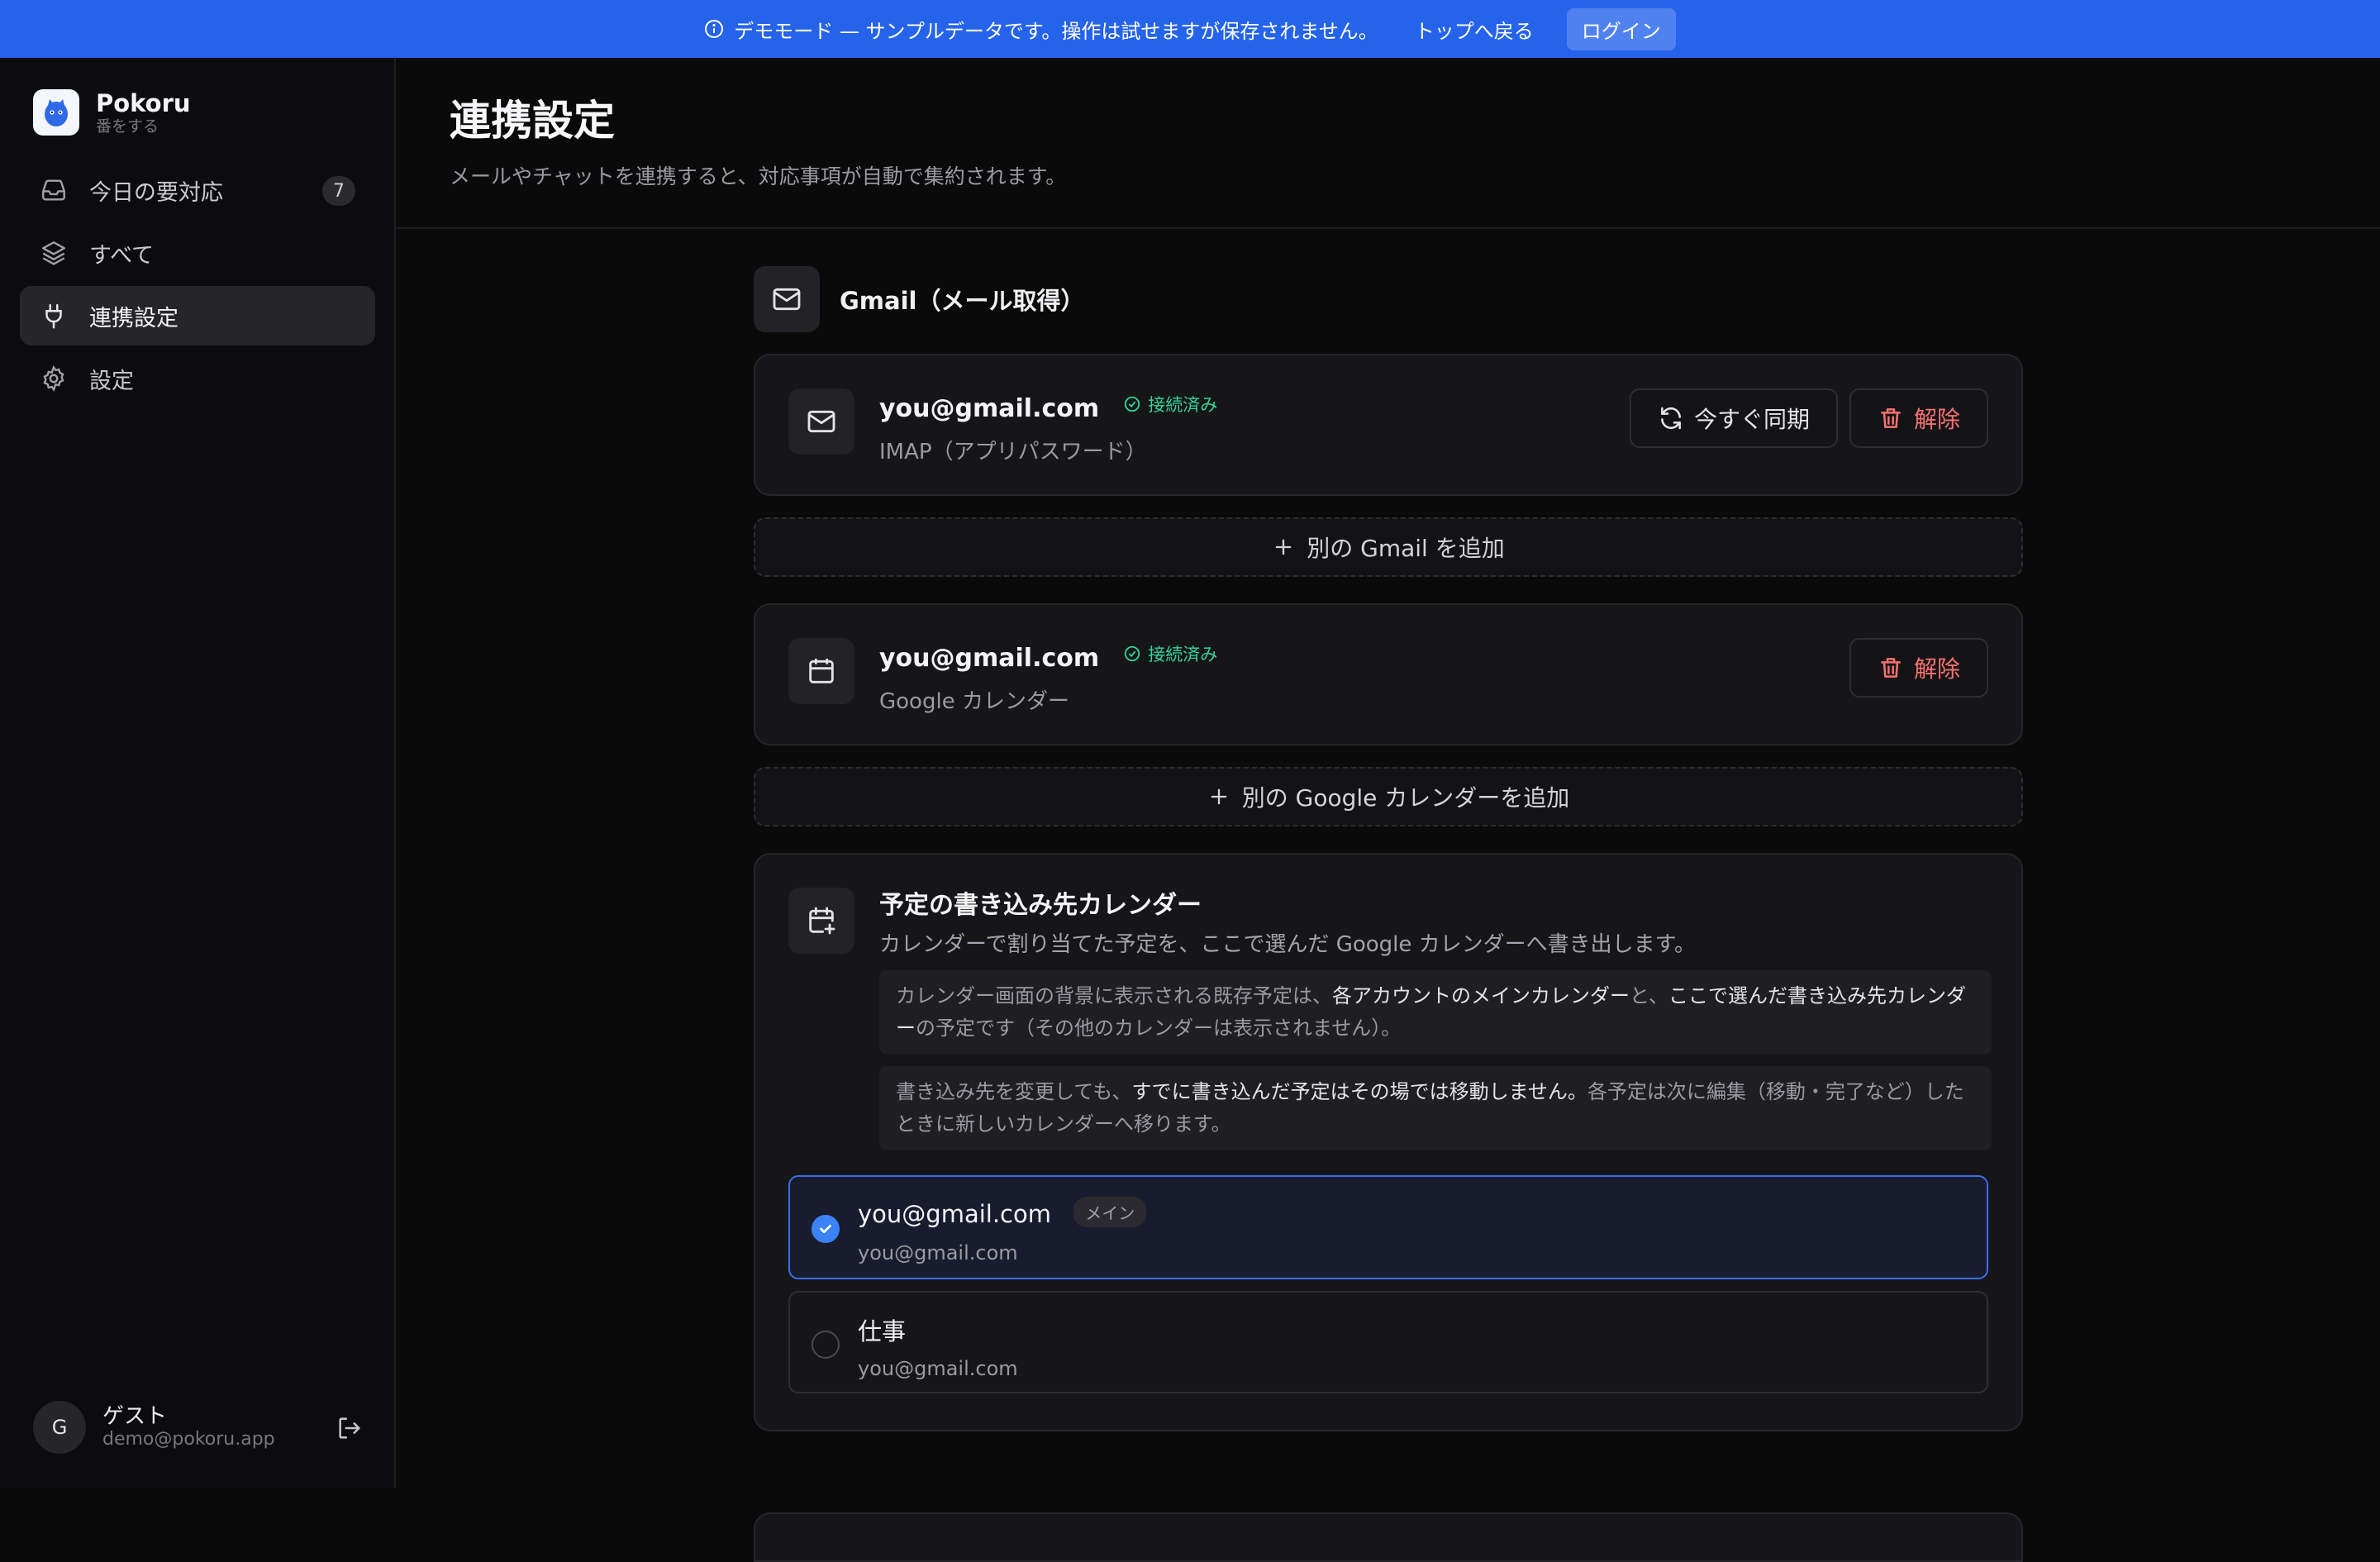  What do you see at coordinates (1159, 1028) in the screenshot?
I see `note-text: の予定です（その他のカレンダーは表示されません）。` at bounding box center [1159, 1028].